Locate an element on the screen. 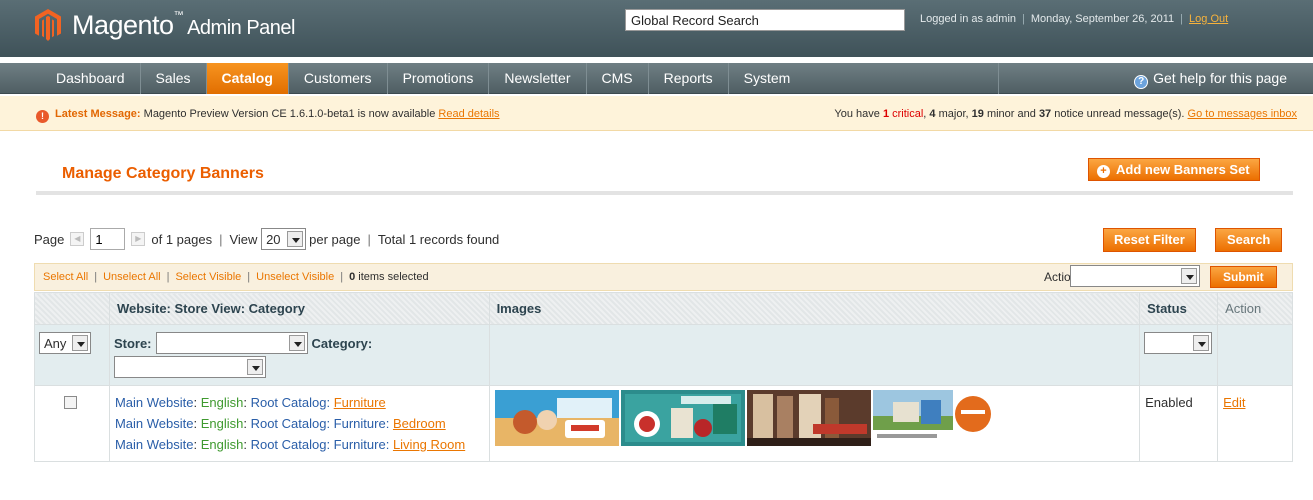  header-status: Status is located at coordinates (1179, 308).